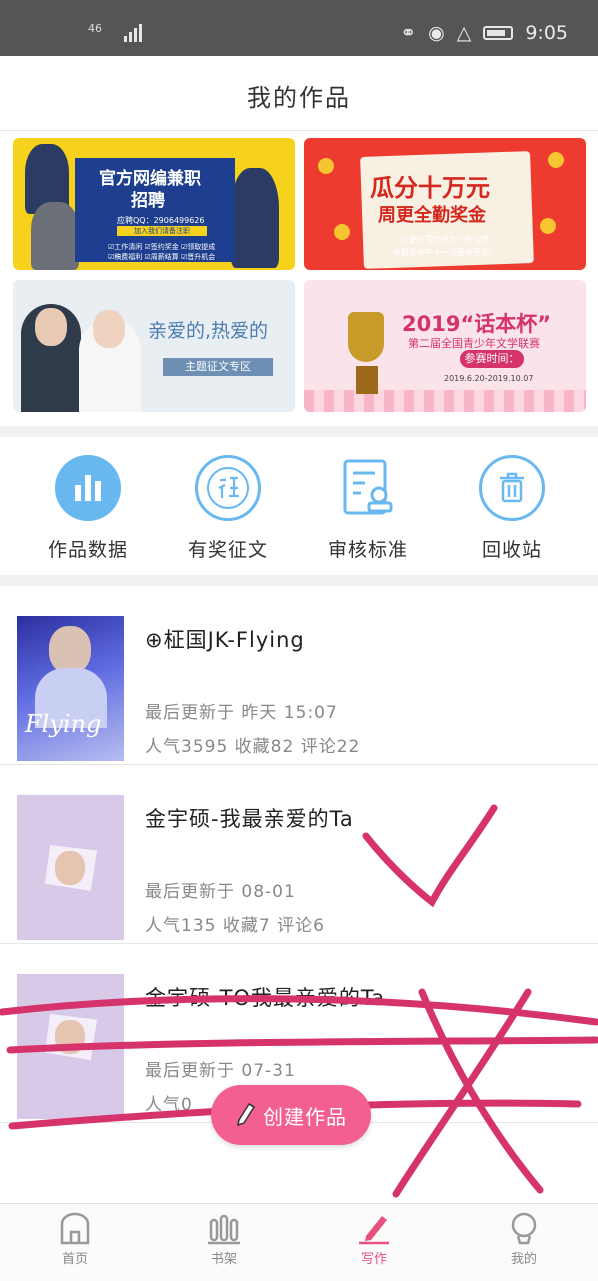 This screenshot has width=598, height=1281. What do you see at coordinates (235, 926) in the screenshot?
I see `work-stats: 人气135 收藏7 评论6` at bounding box center [235, 926].